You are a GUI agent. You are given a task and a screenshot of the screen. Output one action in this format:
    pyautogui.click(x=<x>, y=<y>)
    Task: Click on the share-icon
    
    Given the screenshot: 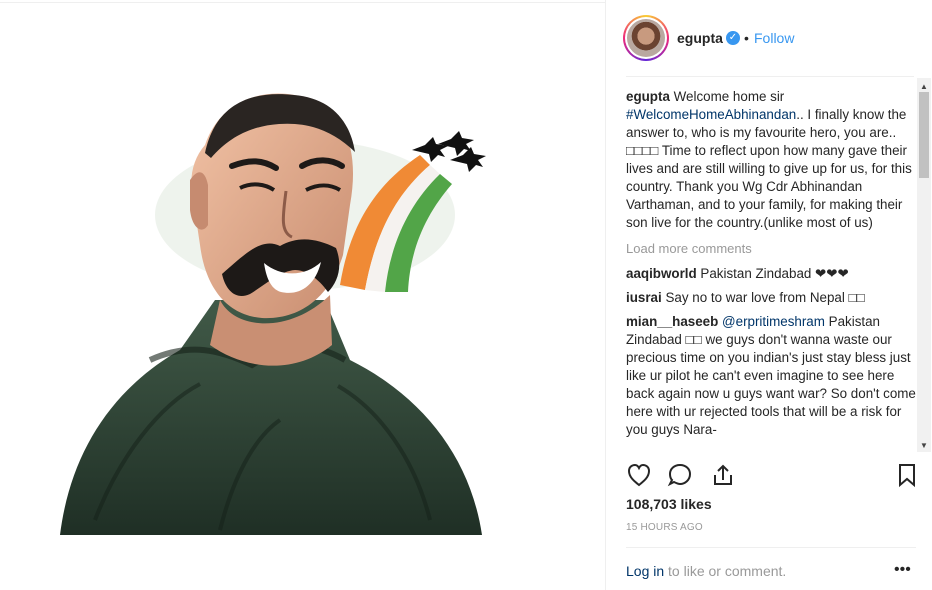 What is the action you would take?
    pyautogui.click(x=723, y=475)
    